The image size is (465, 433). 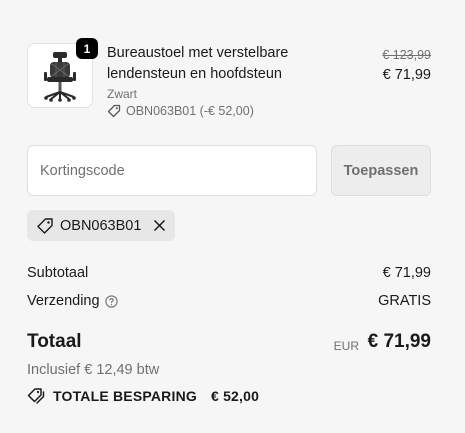 I want to click on discount-code-input, so click(x=172, y=170).